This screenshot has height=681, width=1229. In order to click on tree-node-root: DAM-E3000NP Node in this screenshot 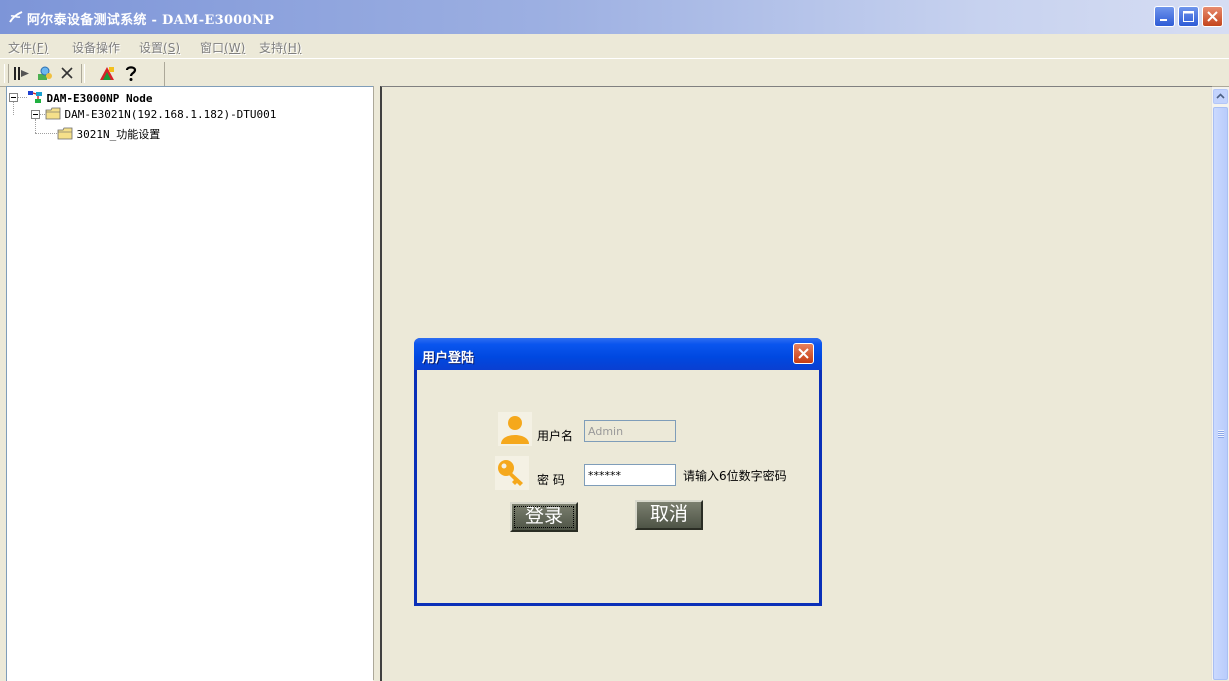, I will do `click(89, 97)`.